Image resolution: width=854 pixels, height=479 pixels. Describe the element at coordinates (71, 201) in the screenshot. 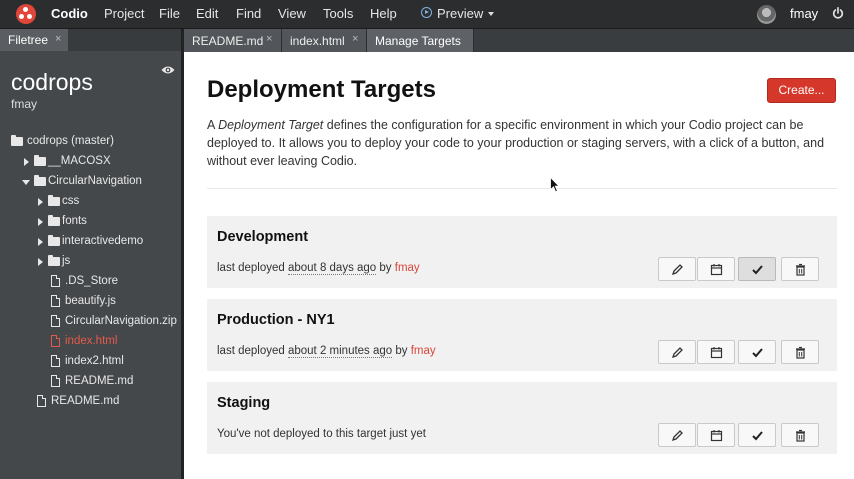

I see `tree-item-label: css` at that location.